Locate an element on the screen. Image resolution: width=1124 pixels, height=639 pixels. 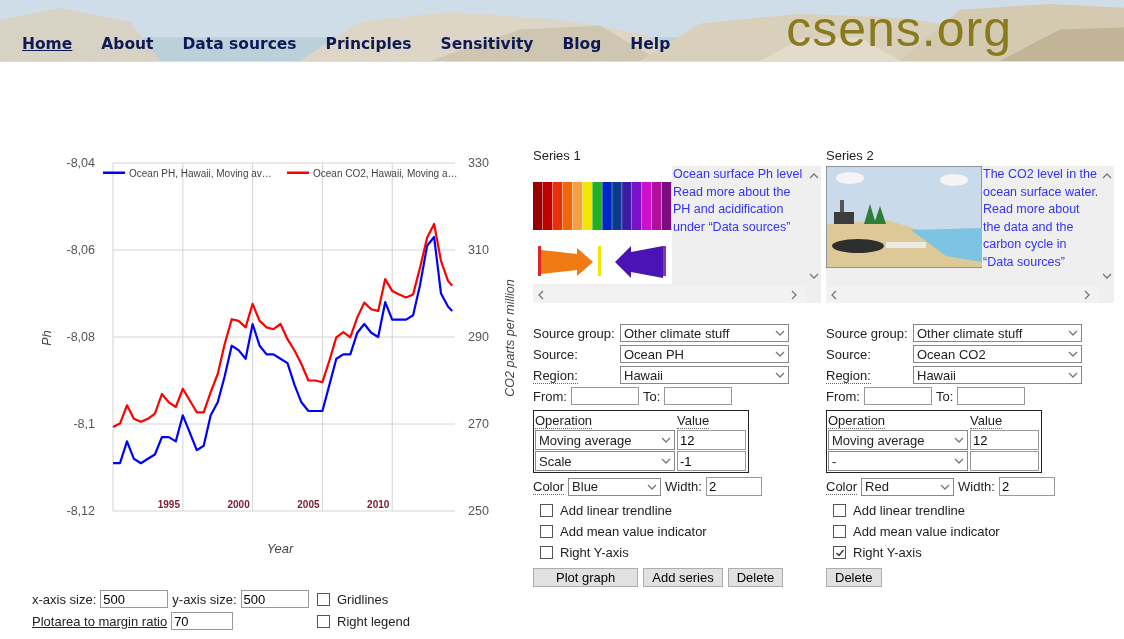
checkbox-label: Gridlines is located at coordinates (363, 599).